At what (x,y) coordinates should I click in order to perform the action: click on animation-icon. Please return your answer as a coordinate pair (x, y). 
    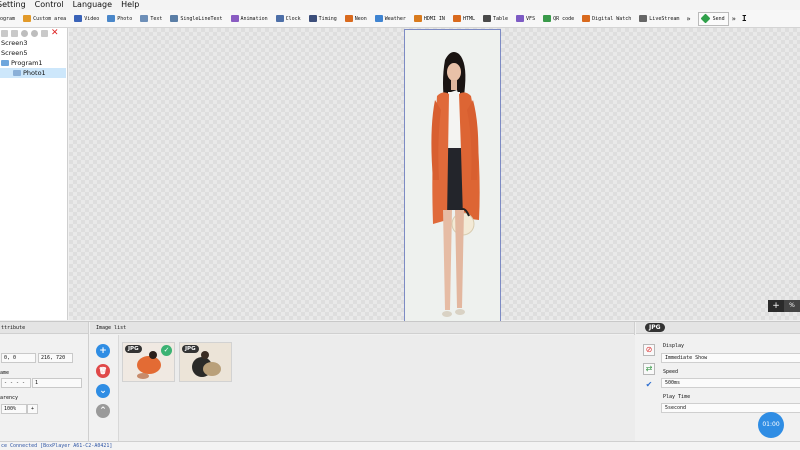
    Looking at the image, I should click on (234, 18).